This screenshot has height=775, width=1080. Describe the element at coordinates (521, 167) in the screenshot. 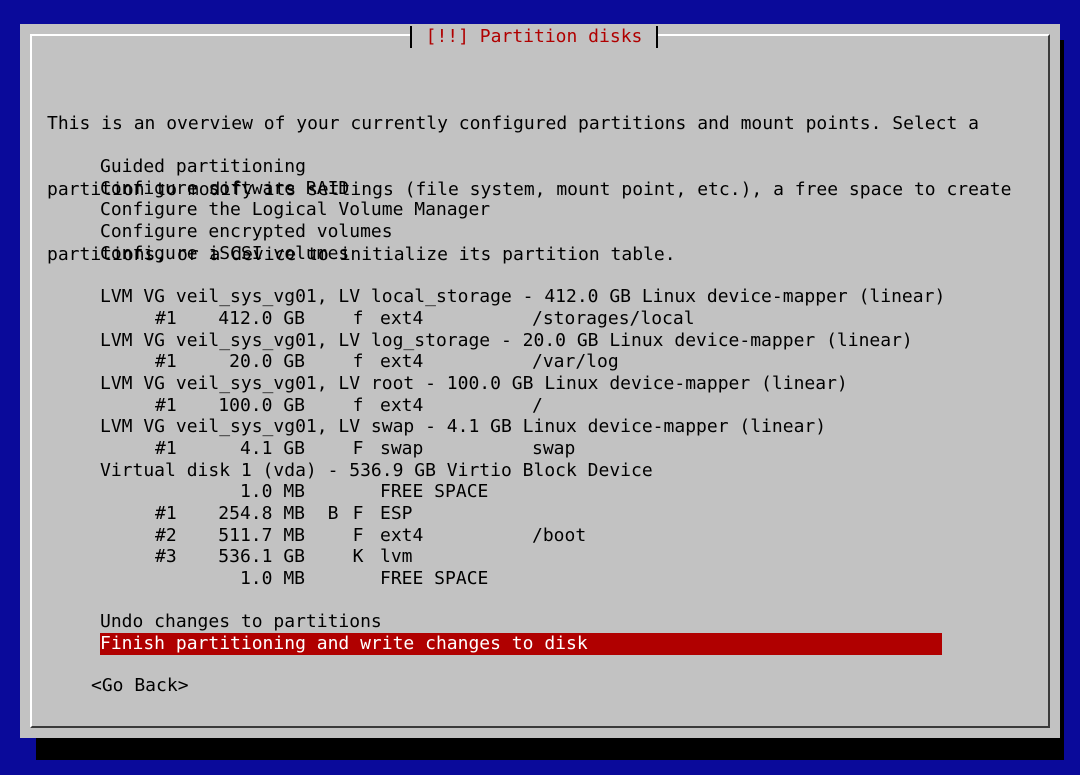

I see `menu-item-action: Guided partitioning` at that location.